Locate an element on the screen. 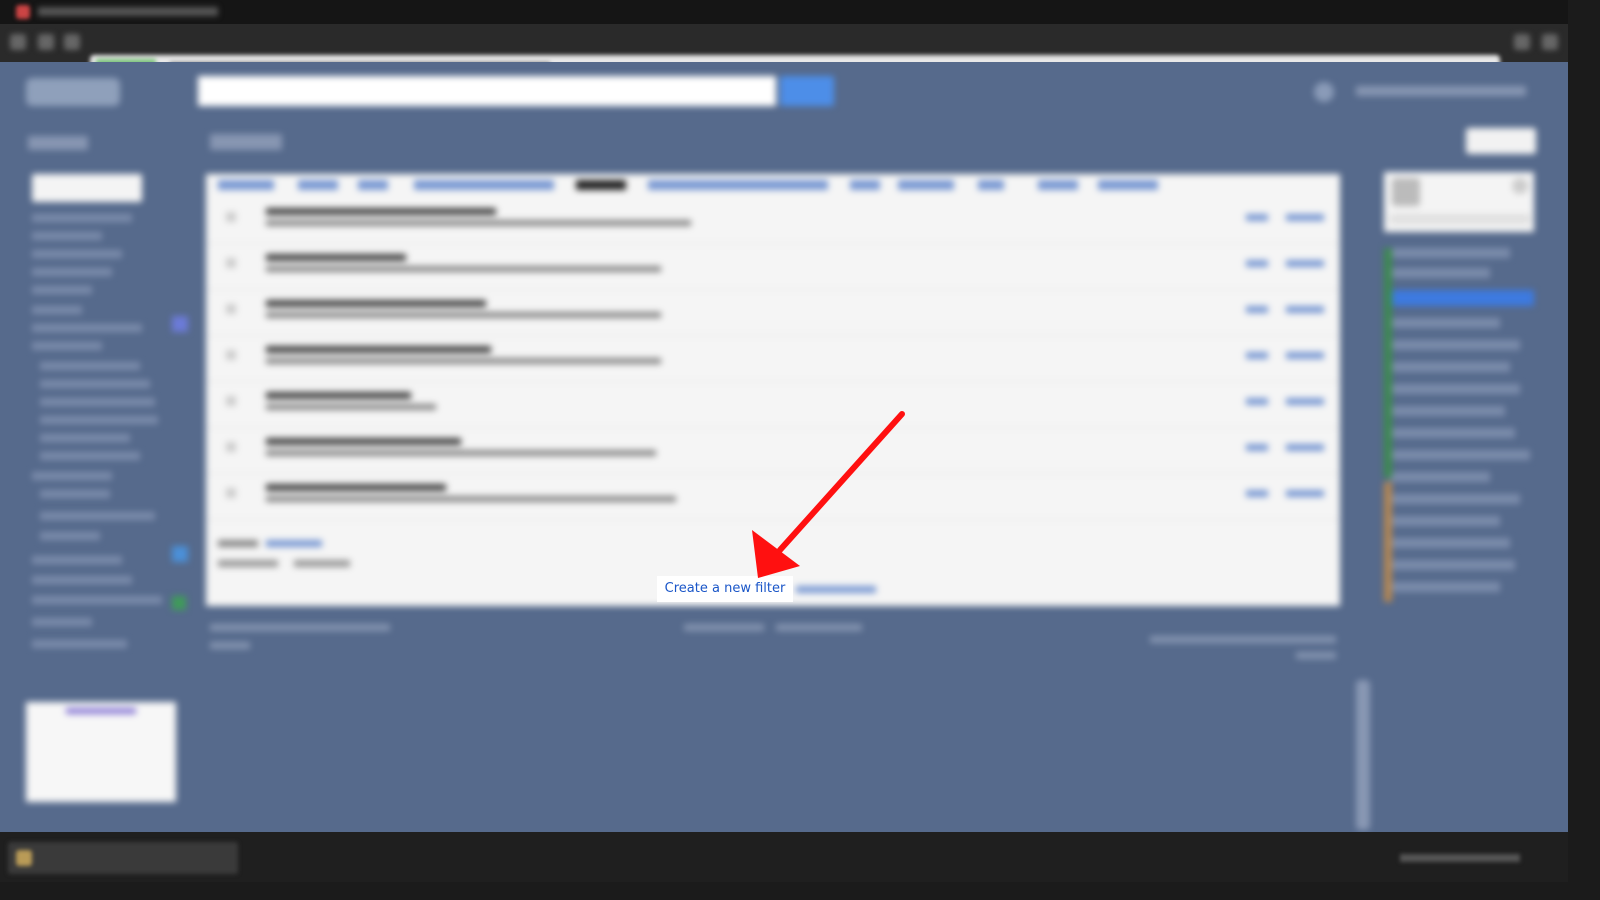 This screenshot has height=900, width=1600. tab-filters is located at coordinates (601, 185).